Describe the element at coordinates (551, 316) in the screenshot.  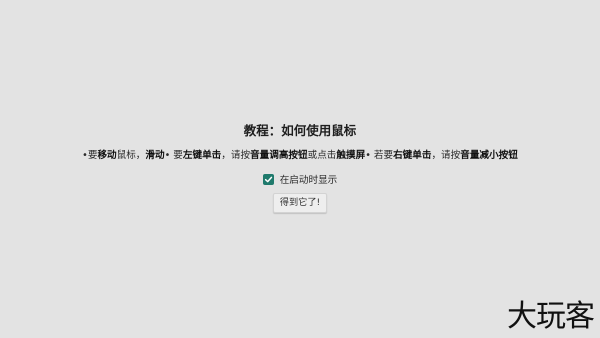
I see `watermark-logo: 大玩客` at that location.